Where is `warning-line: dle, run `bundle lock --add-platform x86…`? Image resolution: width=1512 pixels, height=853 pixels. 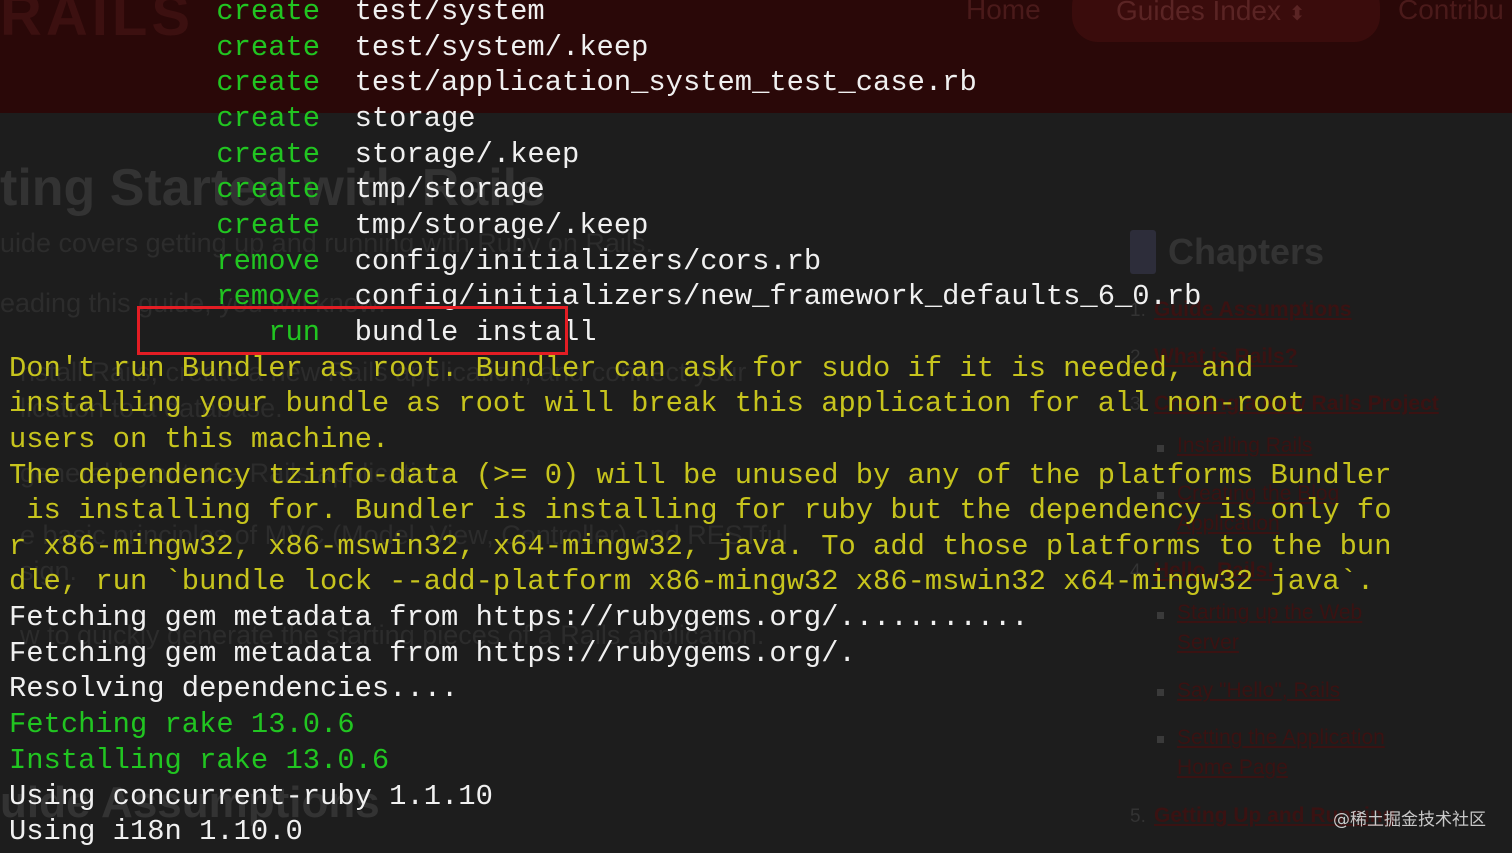 warning-line: dle, run `bundle lock --add-platform x86… is located at coordinates (692, 581).